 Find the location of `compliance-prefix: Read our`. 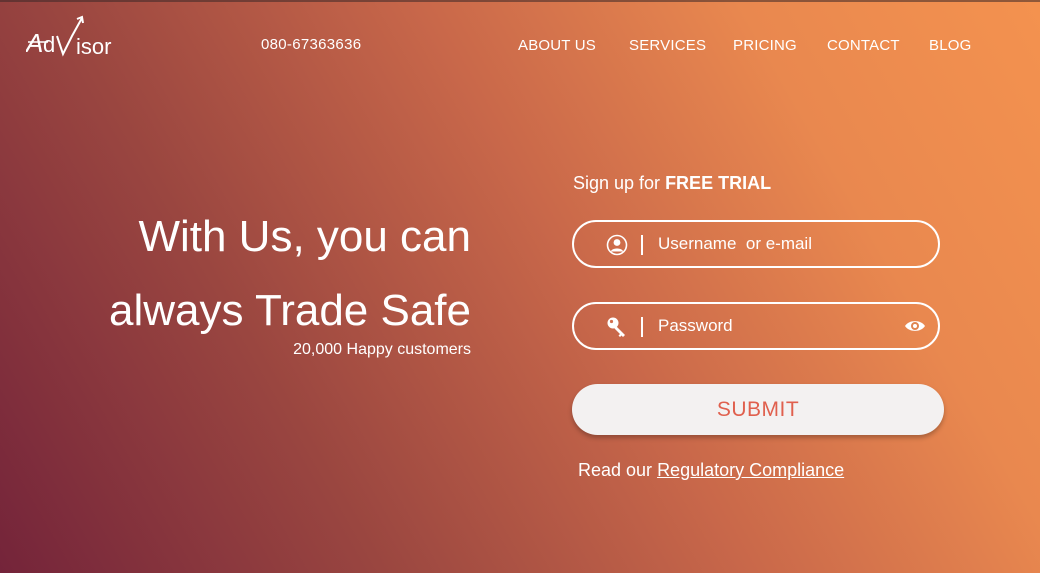

compliance-prefix: Read our is located at coordinates (618, 470).